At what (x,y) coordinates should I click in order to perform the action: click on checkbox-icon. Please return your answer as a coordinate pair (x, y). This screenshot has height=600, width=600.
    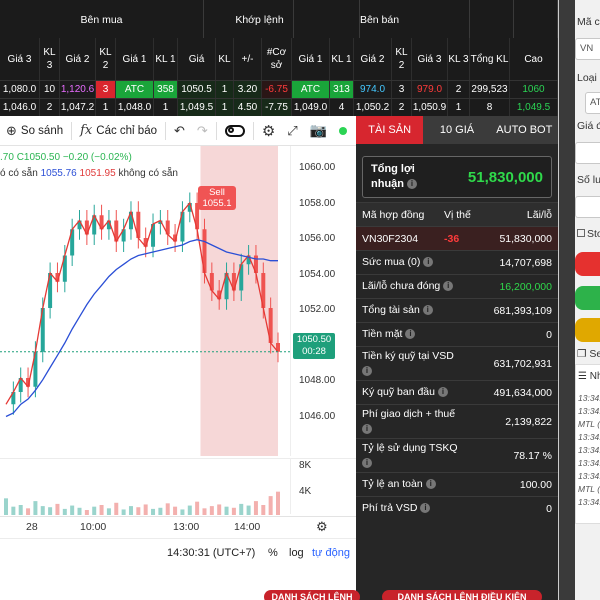
    Looking at the image, I should click on (581, 233).